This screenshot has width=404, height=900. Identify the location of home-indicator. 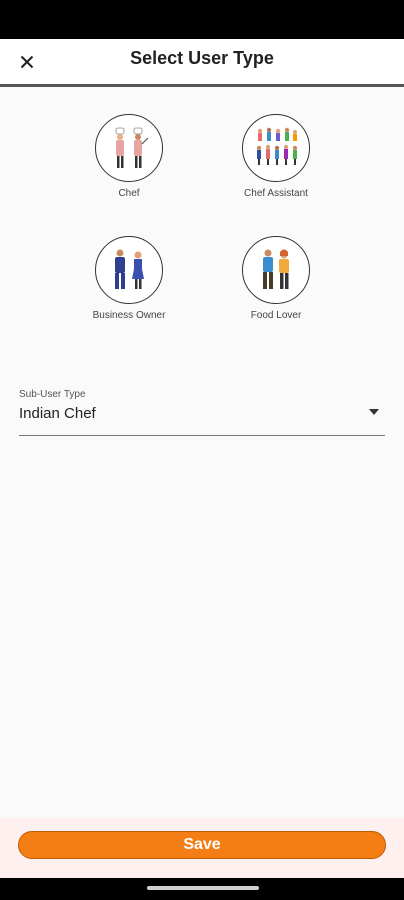
(203, 888).